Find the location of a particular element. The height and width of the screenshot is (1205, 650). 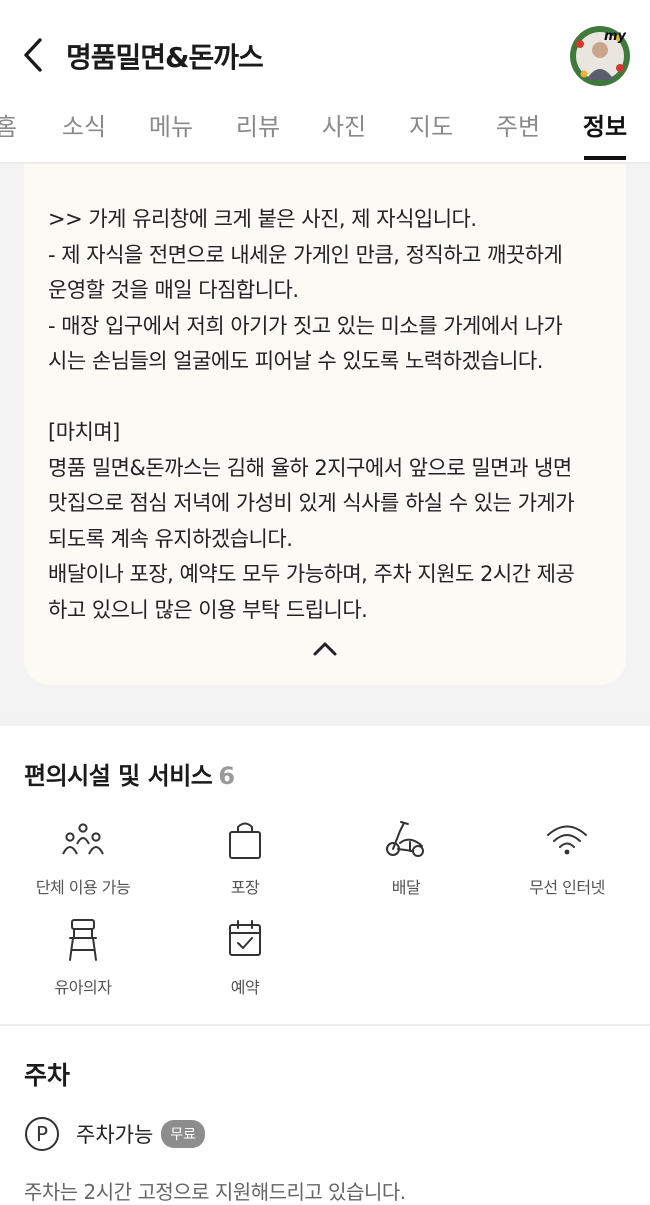

back-arrow-icon is located at coordinates (35, 55).